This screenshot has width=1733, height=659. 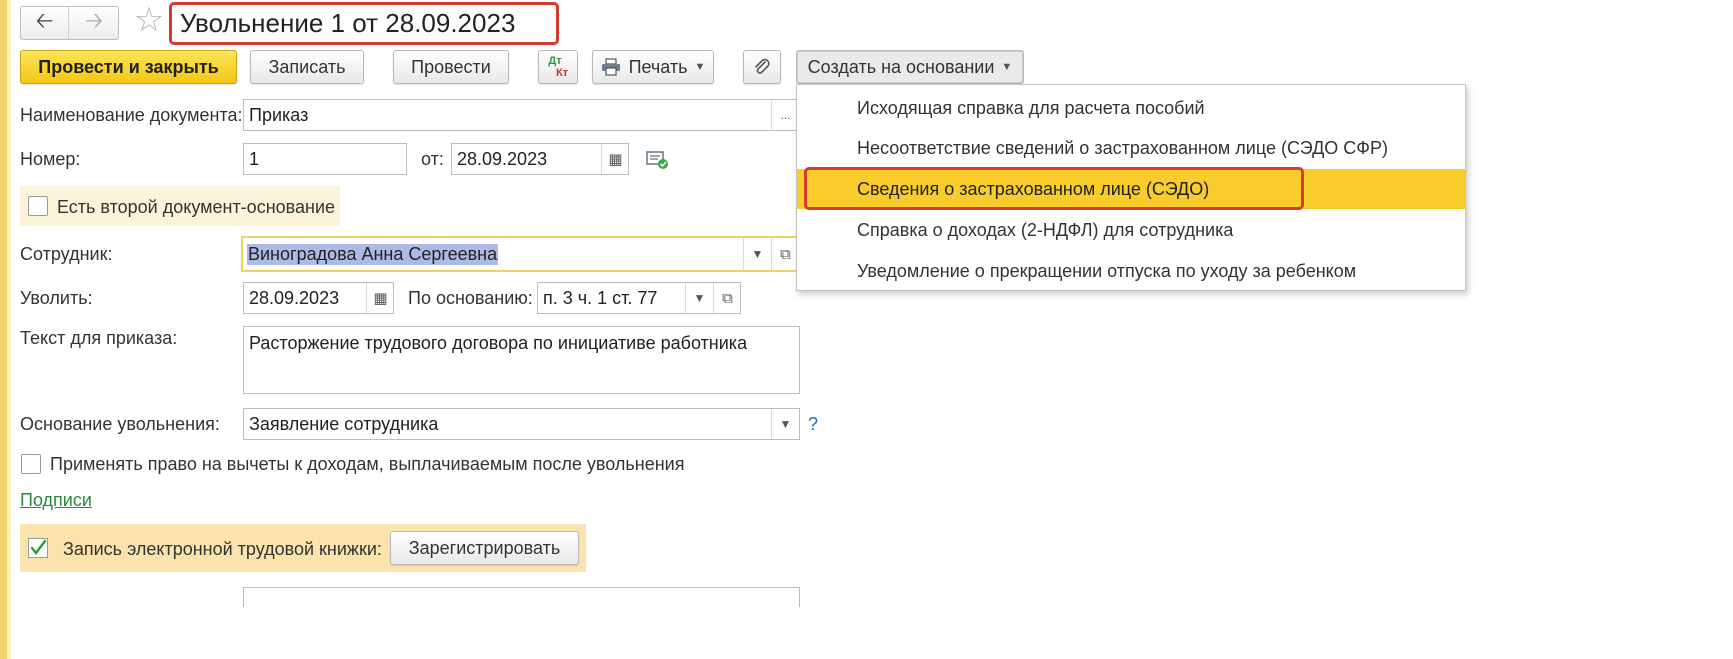 What do you see at coordinates (521, 597) in the screenshot?
I see `next-field-partial` at bounding box center [521, 597].